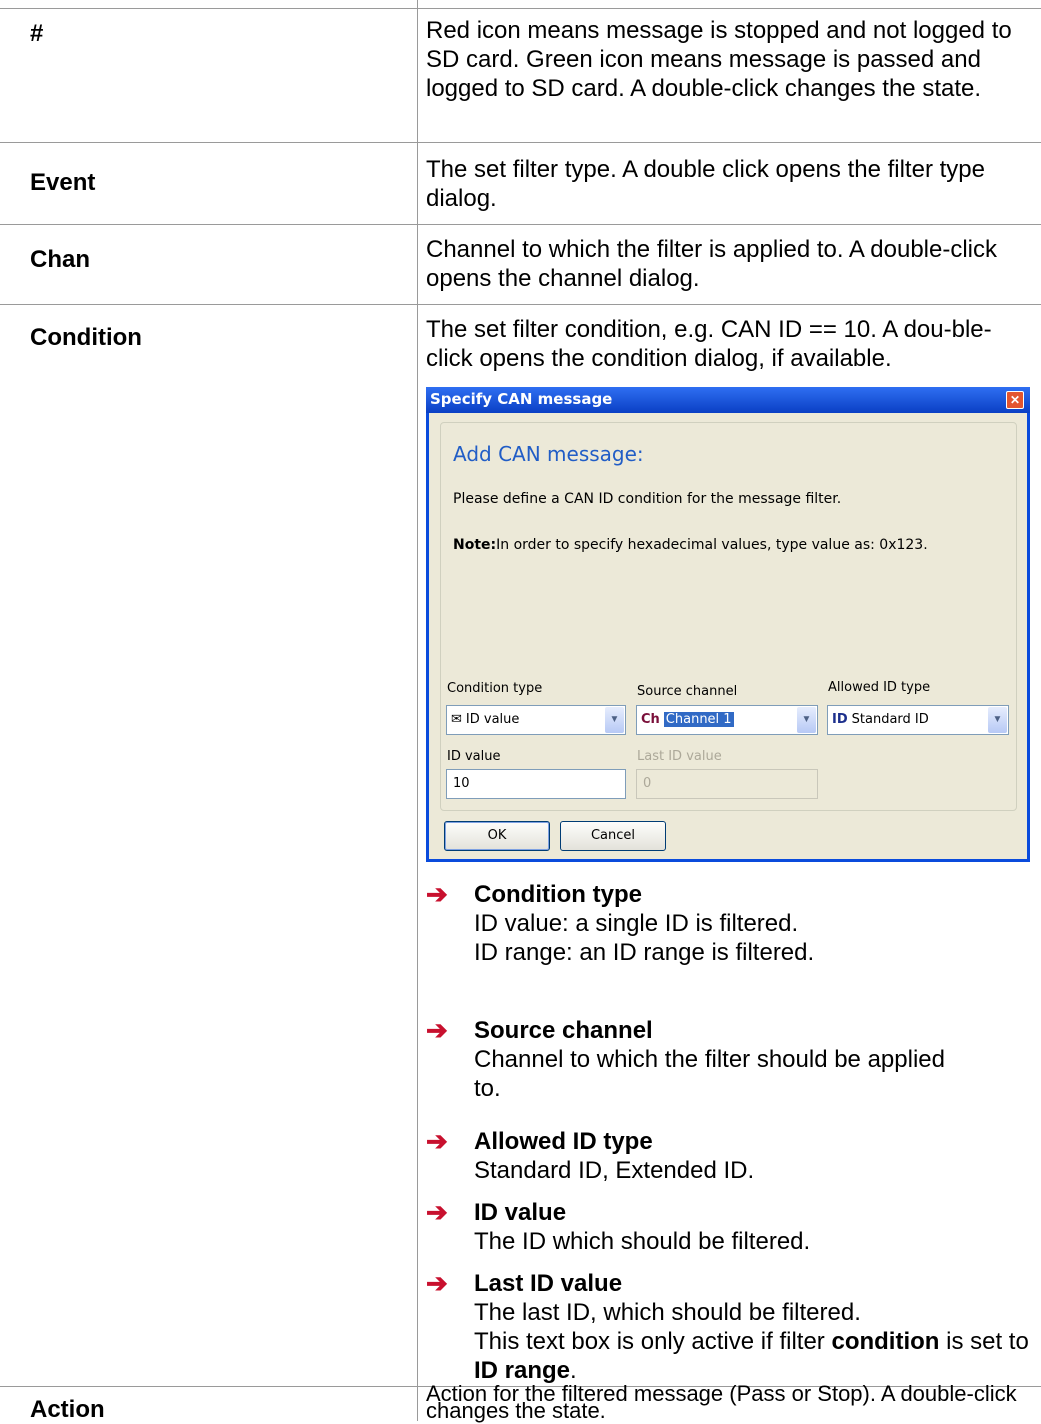 Image resolution: width=1041 pixels, height=1424 pixels. I want to click on dialog-heading: Add CAN message:, so click(548, 454).